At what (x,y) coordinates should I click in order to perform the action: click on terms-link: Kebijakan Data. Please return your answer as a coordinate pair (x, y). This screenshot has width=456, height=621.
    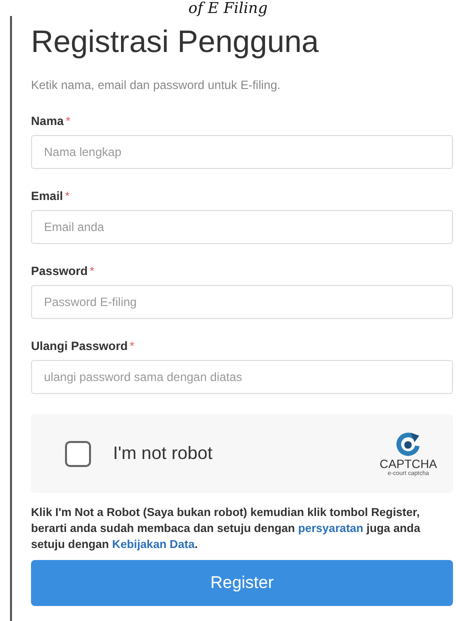
    Looking at the image, I should click on (153, 545).